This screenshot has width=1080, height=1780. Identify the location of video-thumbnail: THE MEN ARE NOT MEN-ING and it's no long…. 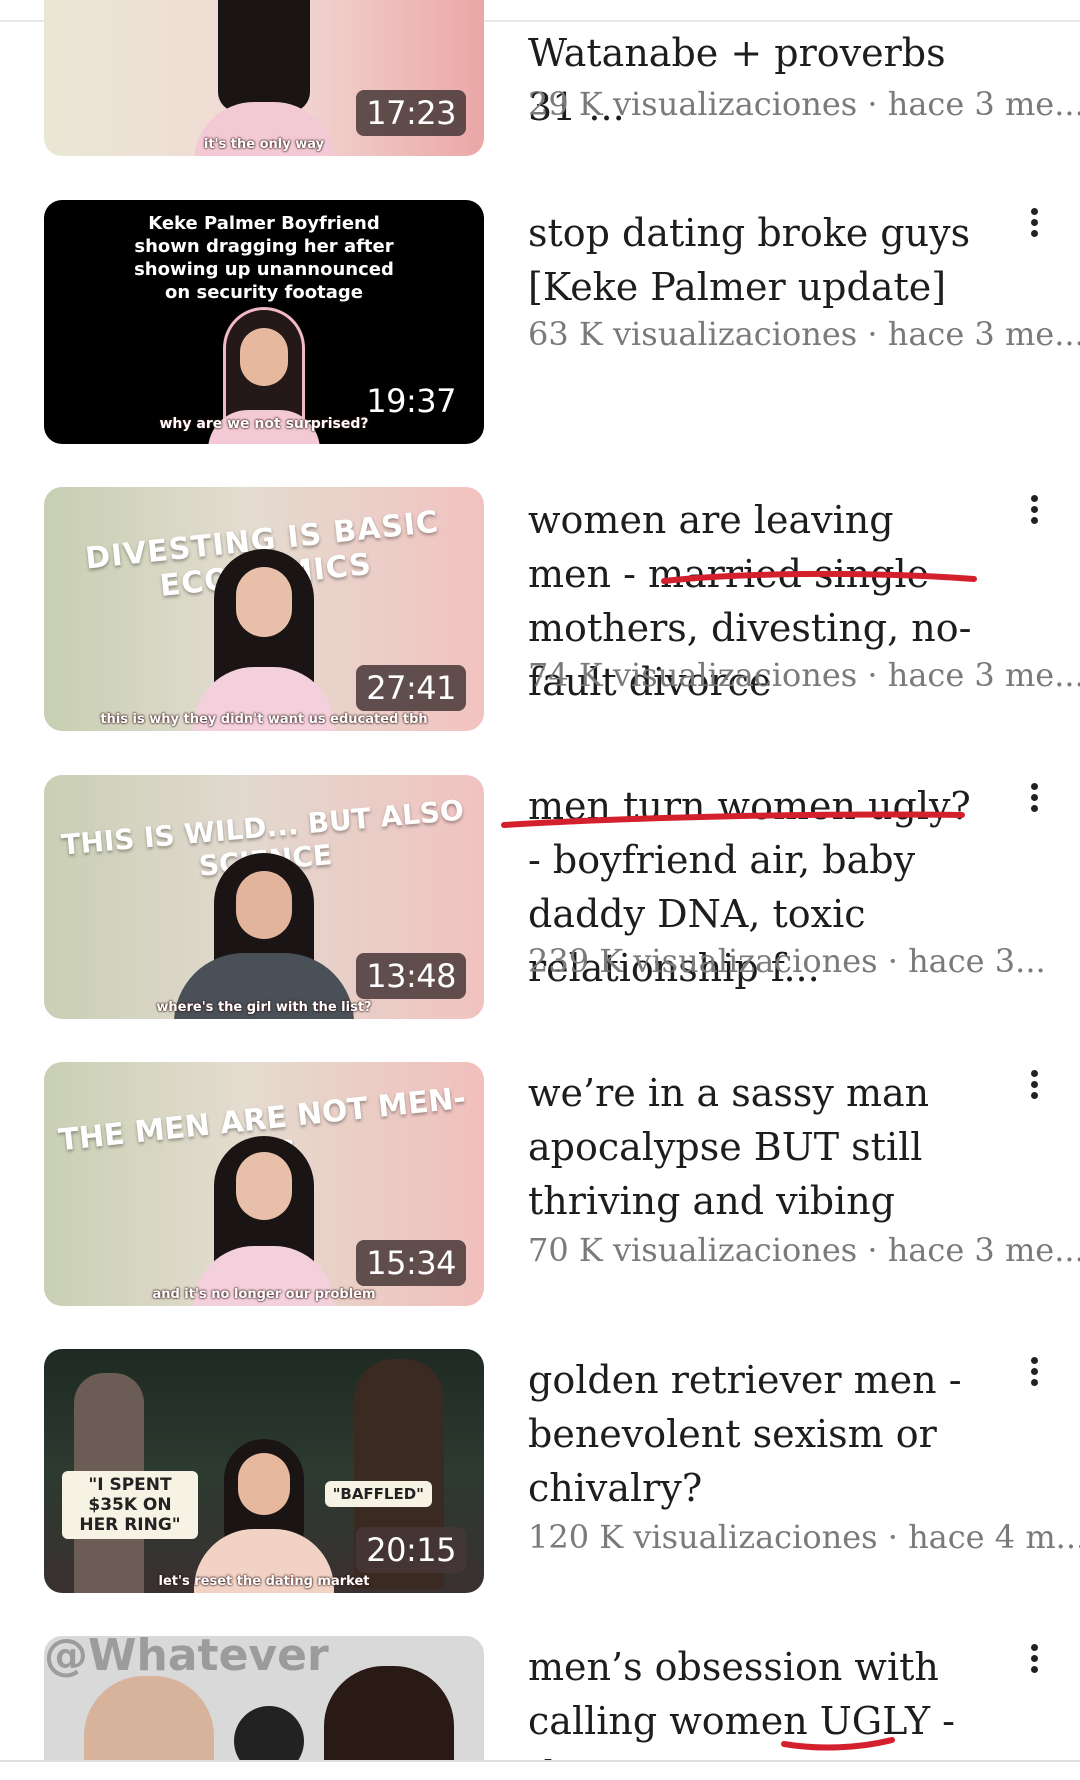
(264, 1184).